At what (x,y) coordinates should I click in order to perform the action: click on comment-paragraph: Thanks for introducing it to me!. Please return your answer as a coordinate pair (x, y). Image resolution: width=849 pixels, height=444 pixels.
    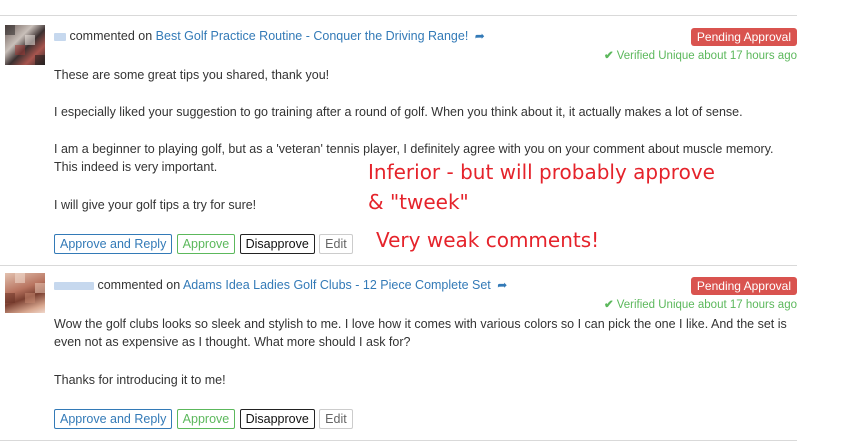
    Looking at the image, I should click on (140, 380).